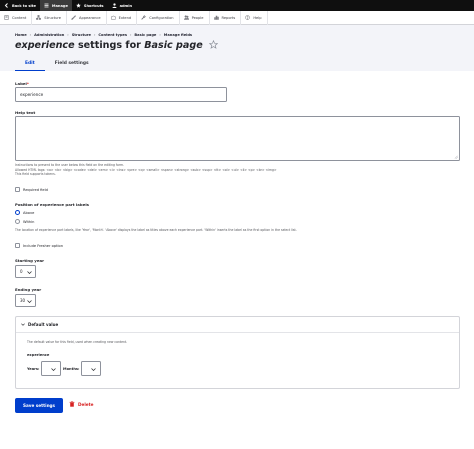 This screenshot has height=449, width=474. I want to click on starting-year-value: 0, so click(21, 271).